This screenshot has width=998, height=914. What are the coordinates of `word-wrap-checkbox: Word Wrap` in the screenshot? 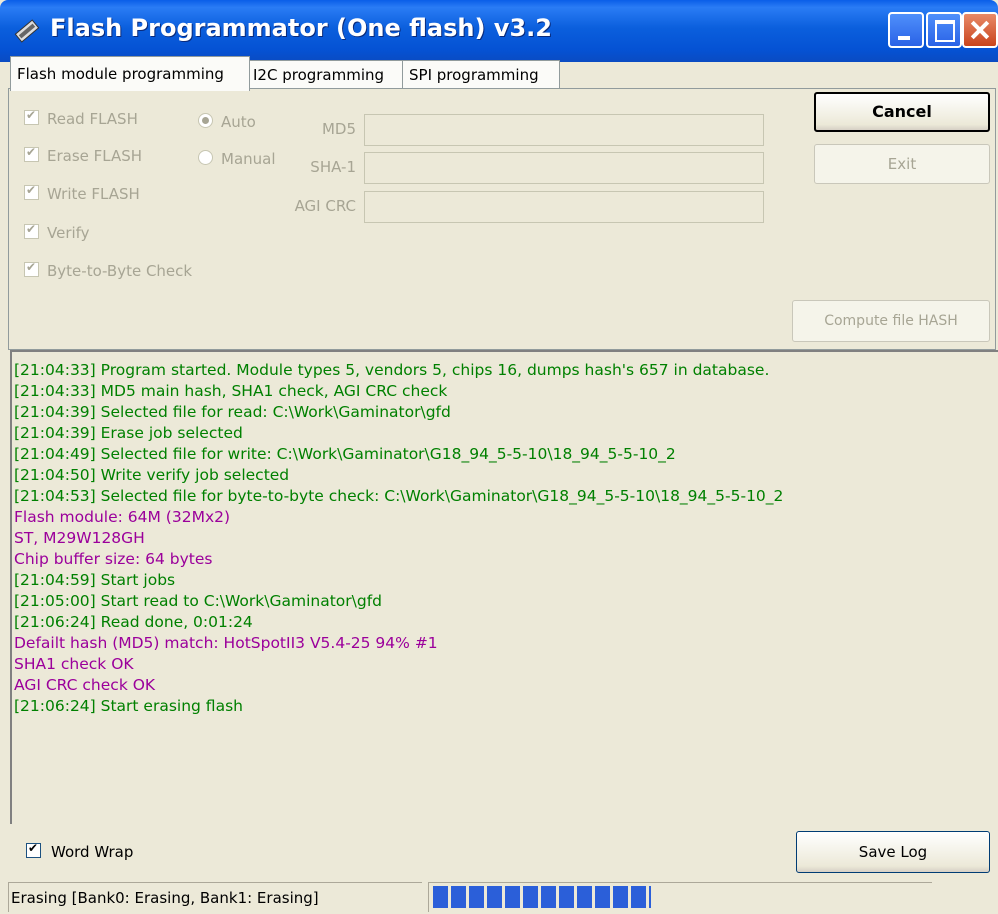 It's located at (80, 851).